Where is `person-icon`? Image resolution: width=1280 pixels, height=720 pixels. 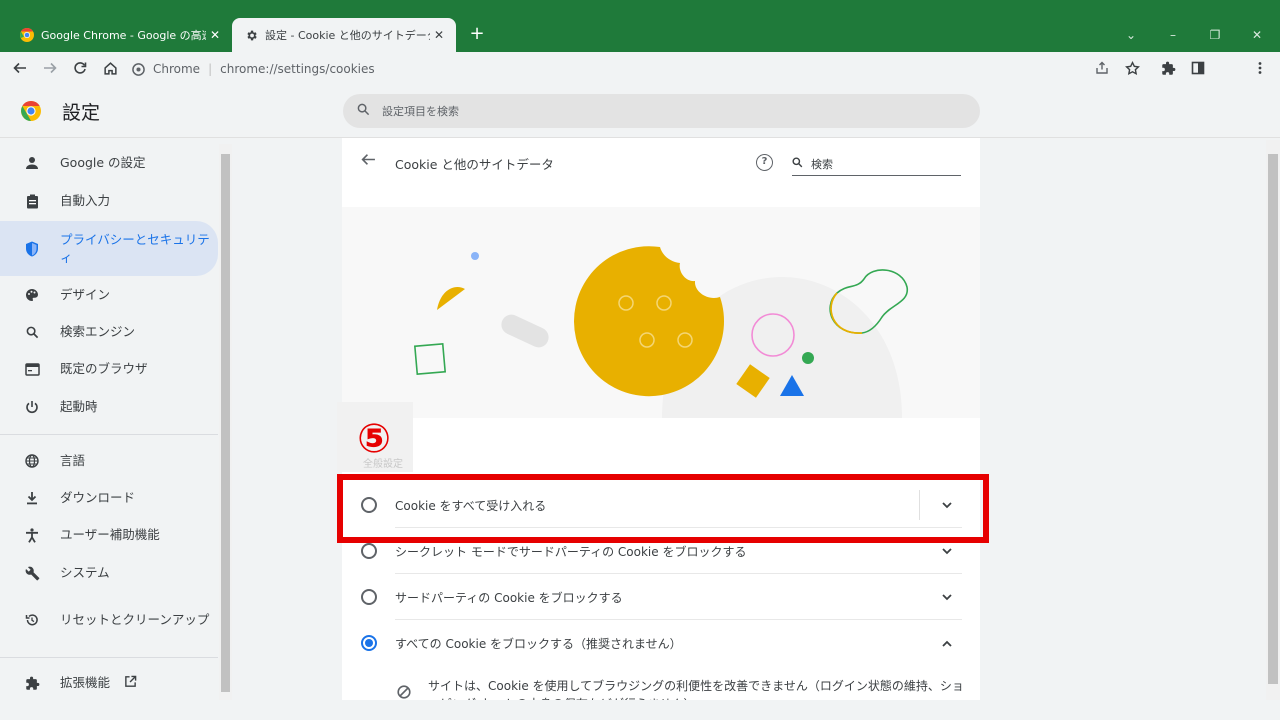 person-icon is located at coordinates (32, 163).